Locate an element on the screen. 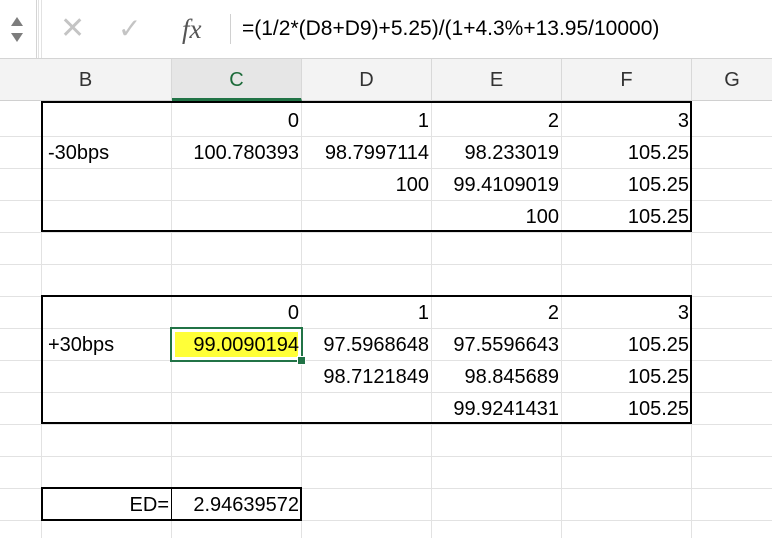 The width and height of the screenshot is (772, 538). table-cell: 99.9241431 is located at coordinates (497, 408).